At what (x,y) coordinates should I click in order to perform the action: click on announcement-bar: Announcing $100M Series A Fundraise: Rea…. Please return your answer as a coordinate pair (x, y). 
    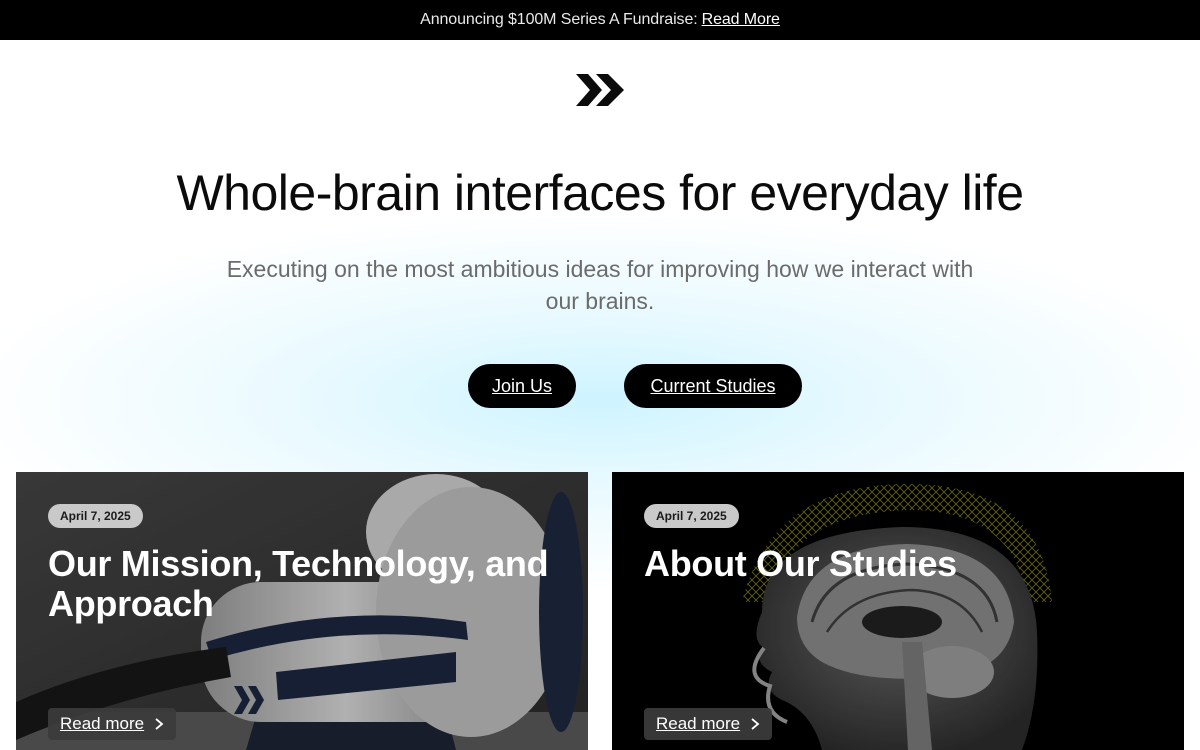
    Looking at the image, I should click on (600, 20).